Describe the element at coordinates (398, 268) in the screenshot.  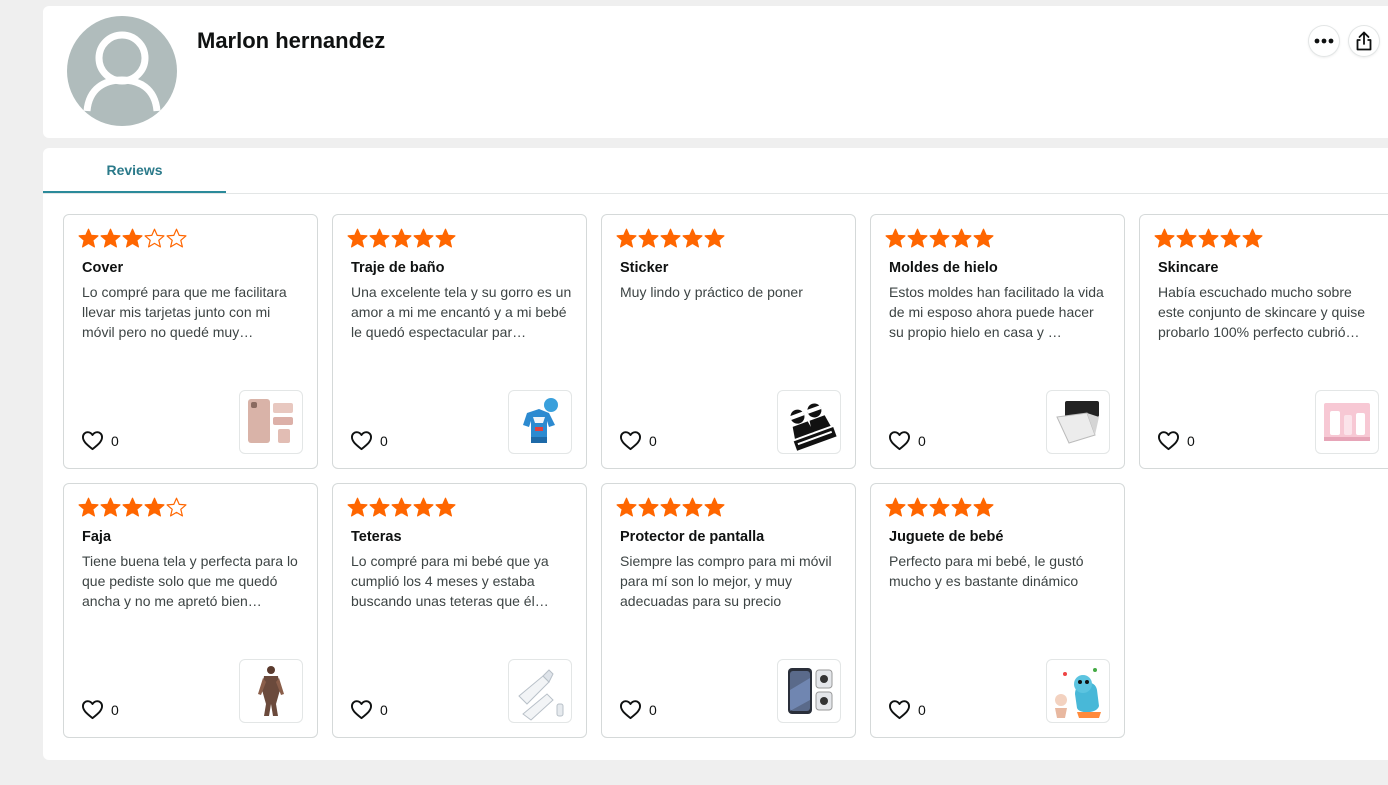
I see `review-title: Traje de baño` at that location.